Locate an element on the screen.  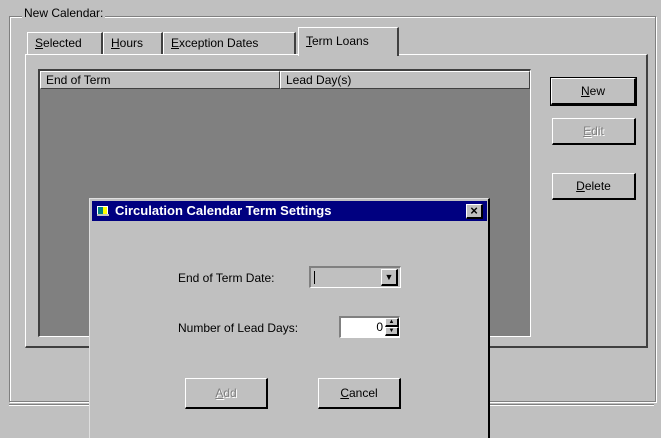
text-cursor is located at coordinates (314, 277).